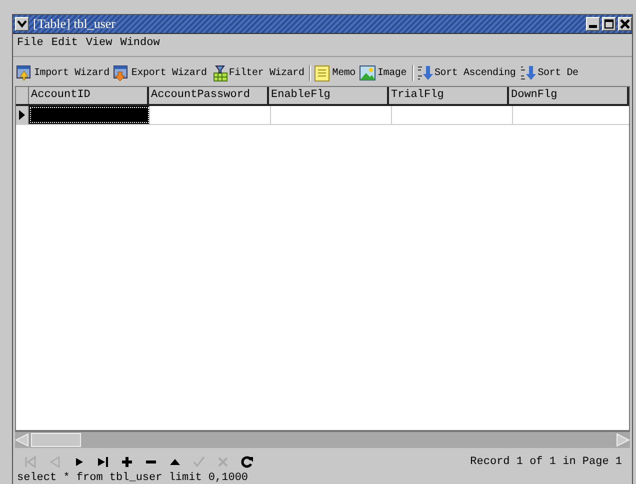  What do you see at coordinates (24, 73) in the screenshot?
I see `import-icon` at bounding box center [24, 73].